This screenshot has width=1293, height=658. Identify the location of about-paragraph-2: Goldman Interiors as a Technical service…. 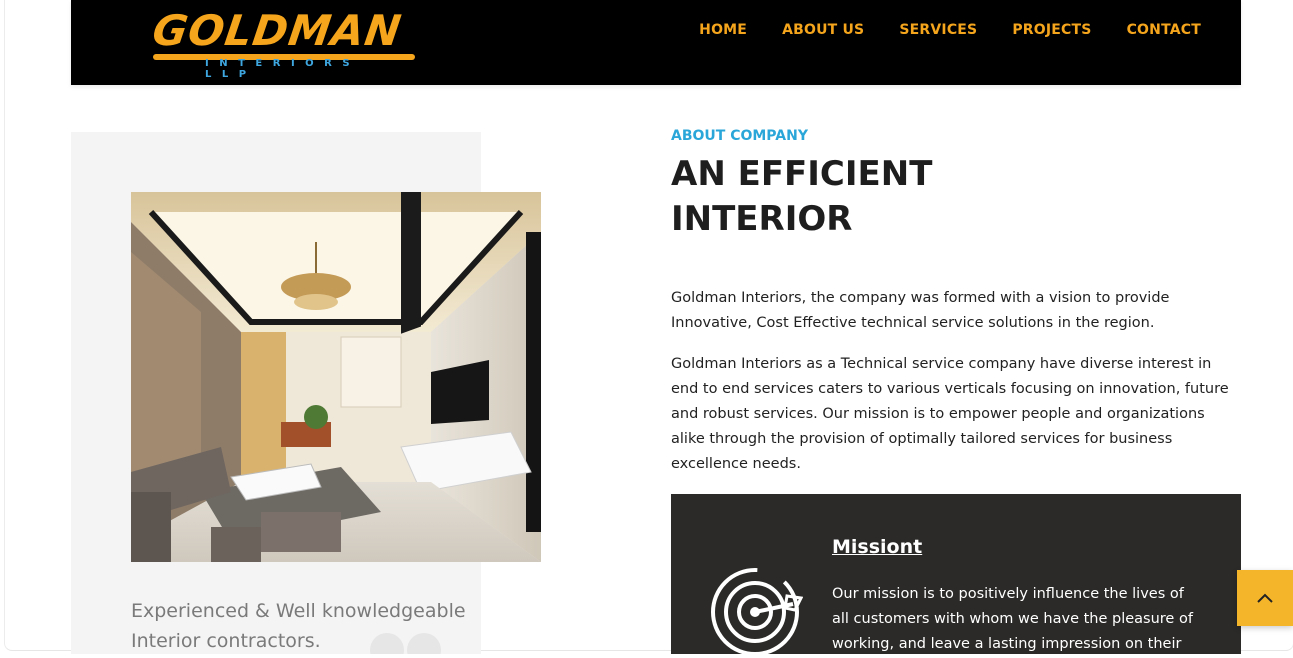
(950, 414).